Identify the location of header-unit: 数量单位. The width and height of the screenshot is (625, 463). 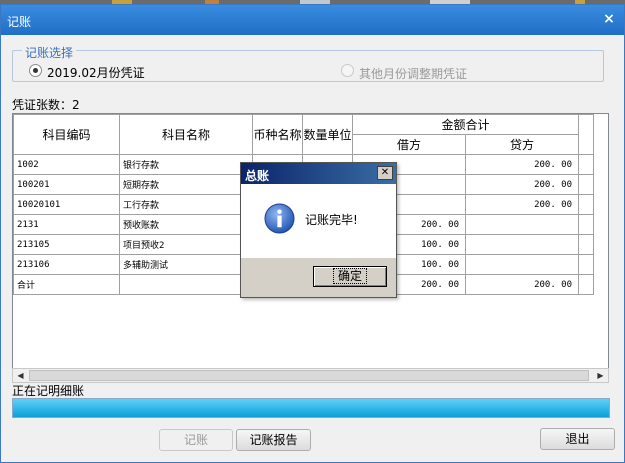
(327, 134).